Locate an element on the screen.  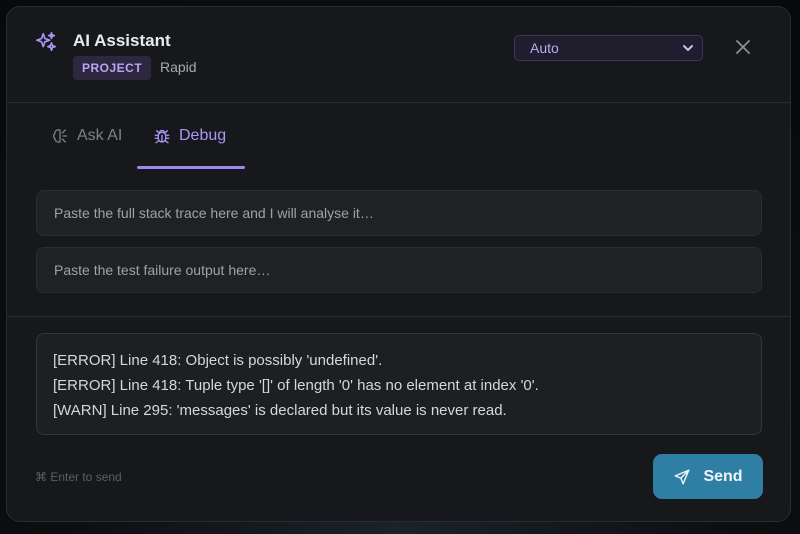
tab-ask-ai: Ask AI is located at coordinates (86, 136).